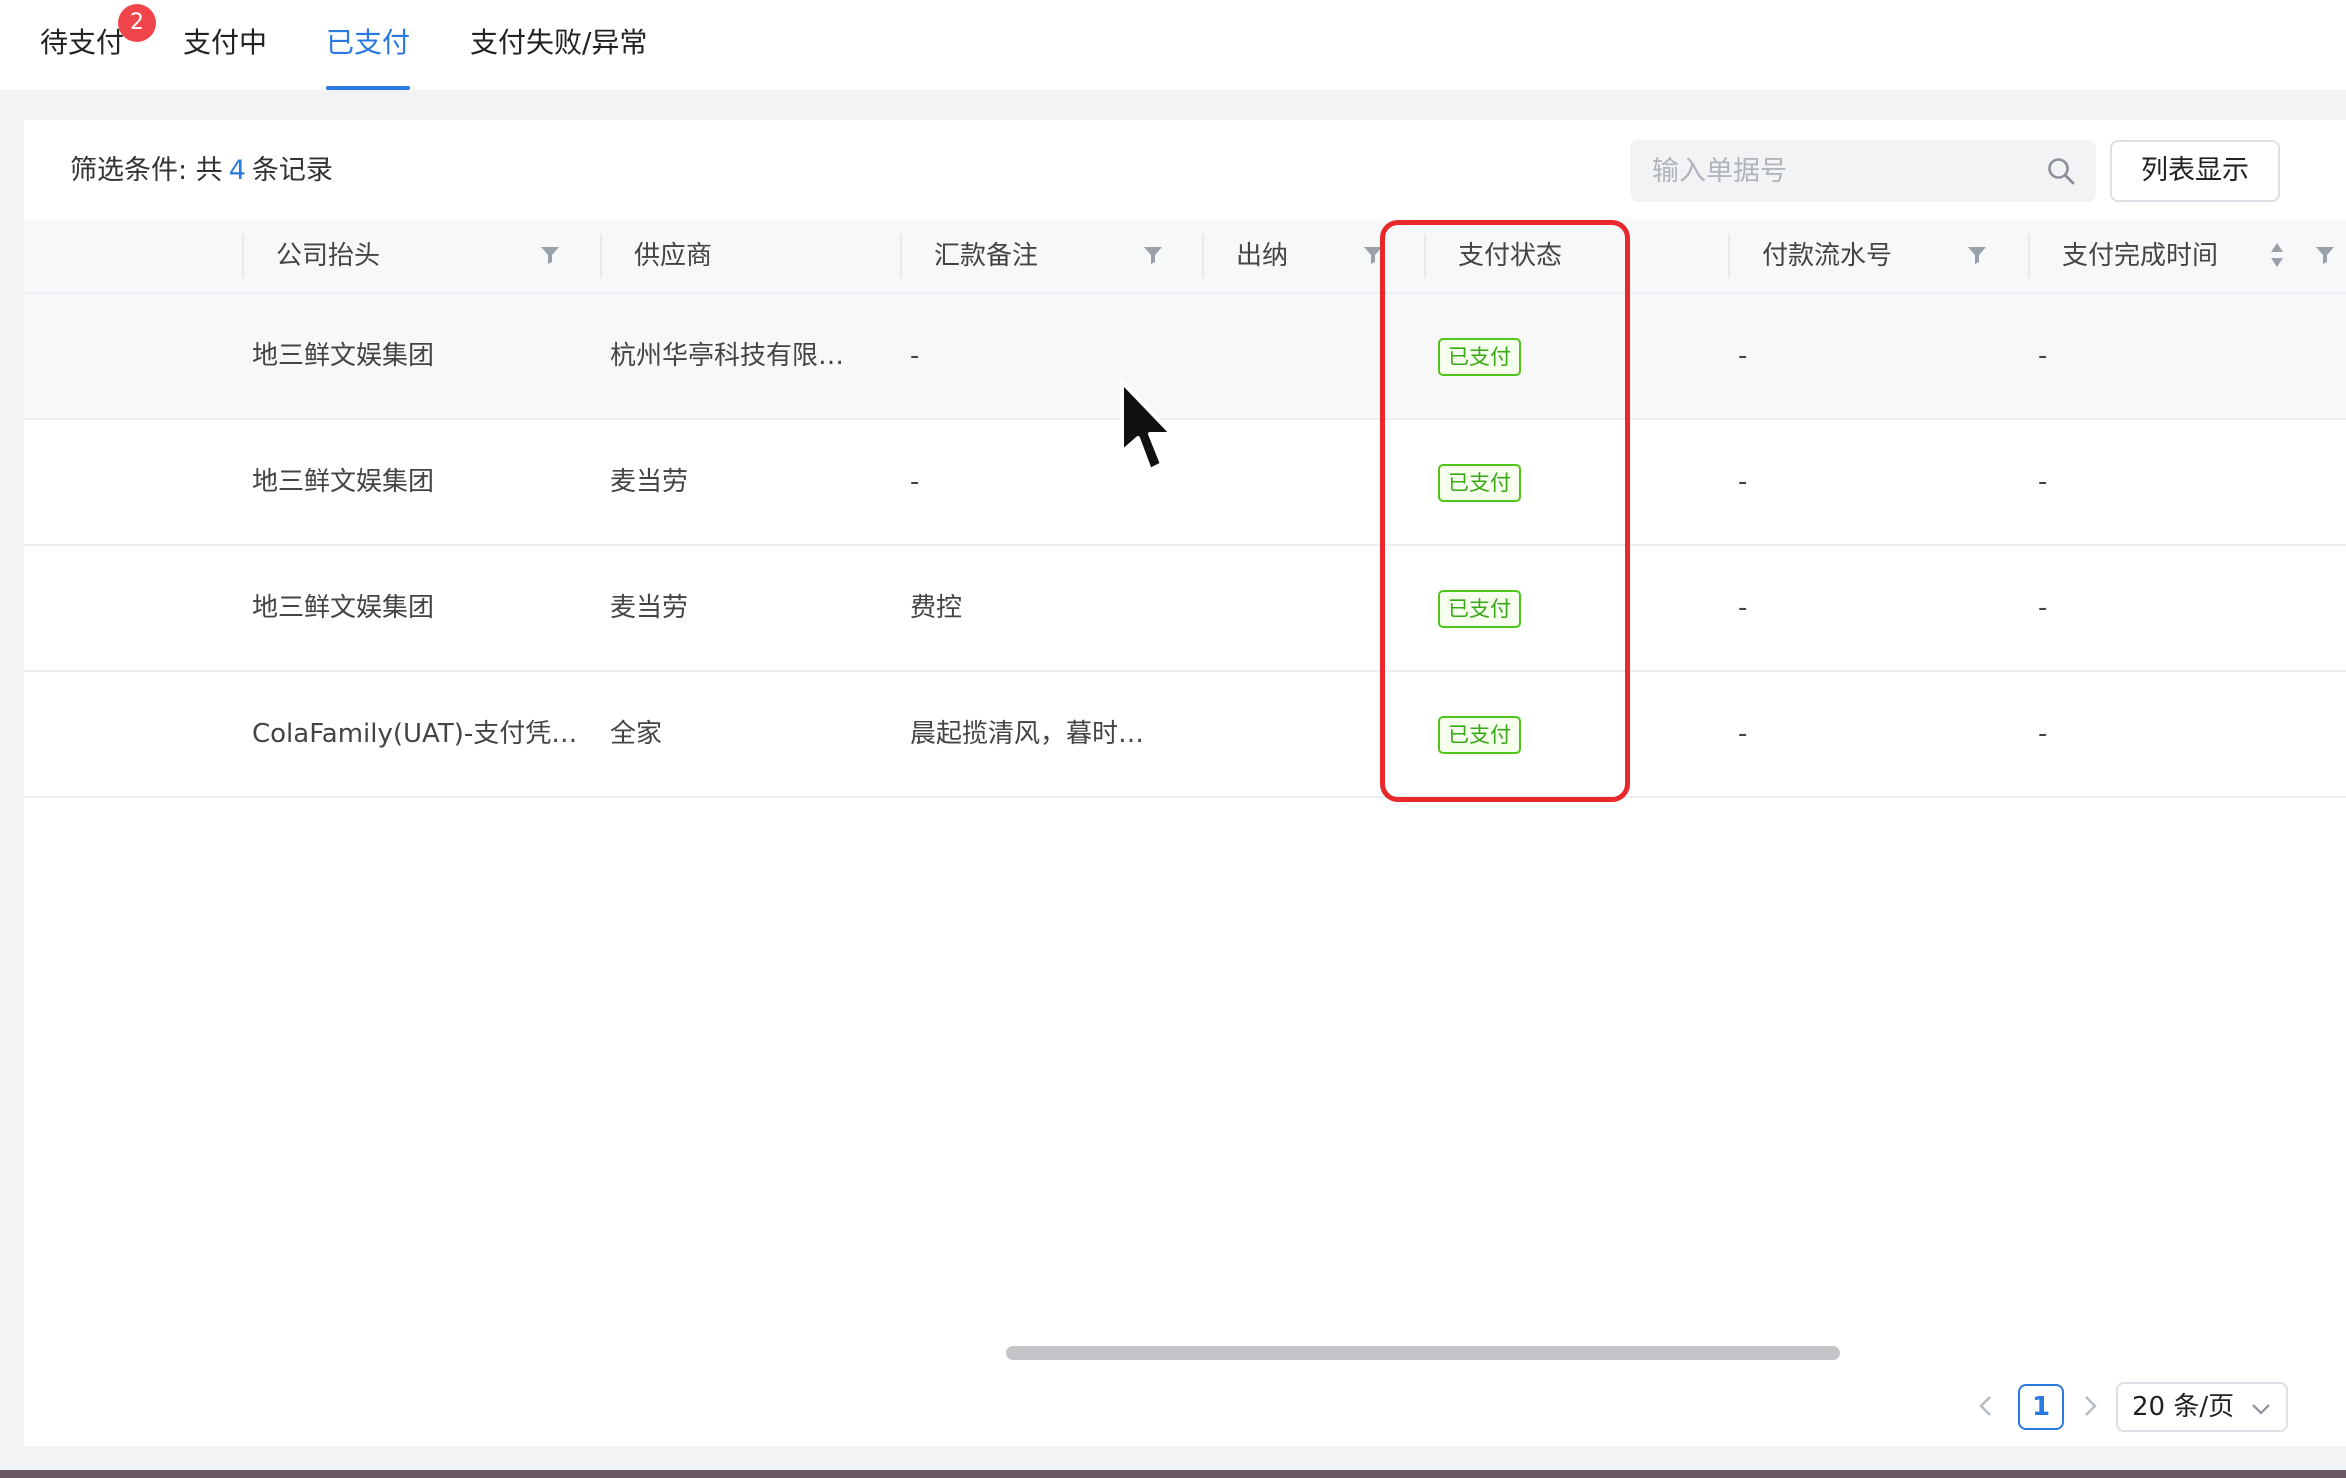 Image resolution: width=2346 pixels, height=1478 pixels. What do you see at coordinates (936, 608) in the screenshot?
I see `cell-remittance-note: 费控` at bounding box center [936, 608].